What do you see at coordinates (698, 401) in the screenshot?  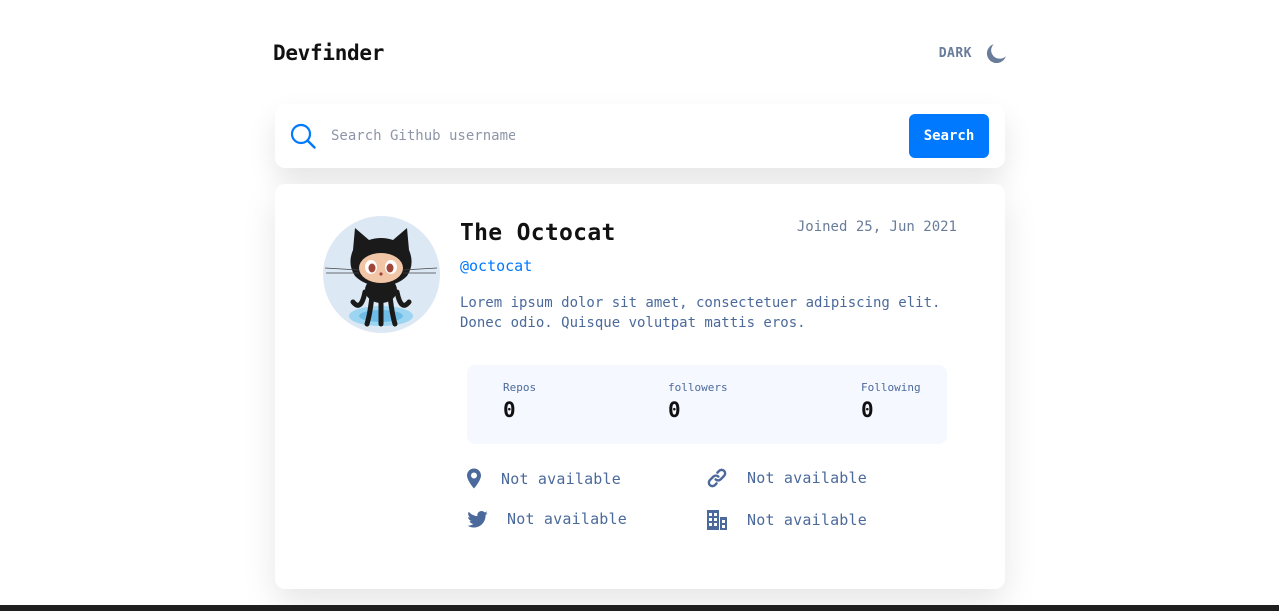 I see `stat-followers: followers 0` at bounding box center [698, 401].